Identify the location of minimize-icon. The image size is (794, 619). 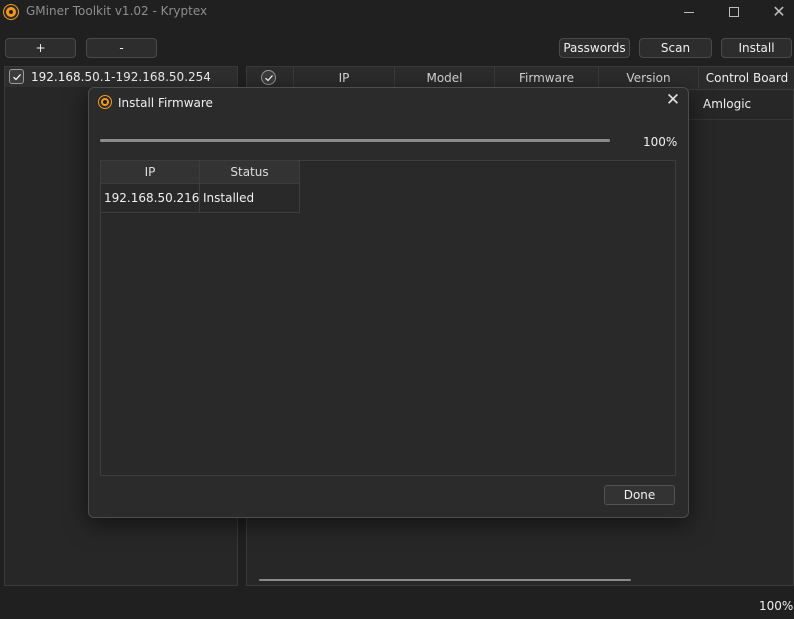
(689, 12).